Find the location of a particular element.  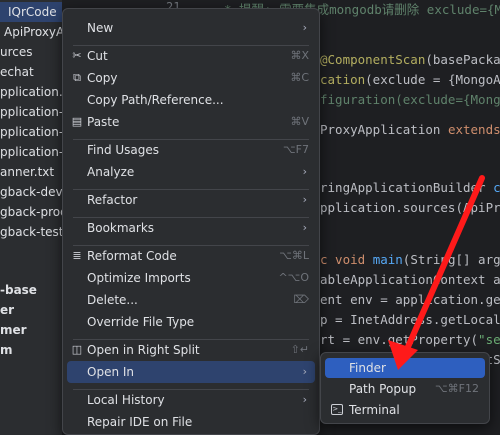

tree-item: urces is located at coordinates (16, 52).